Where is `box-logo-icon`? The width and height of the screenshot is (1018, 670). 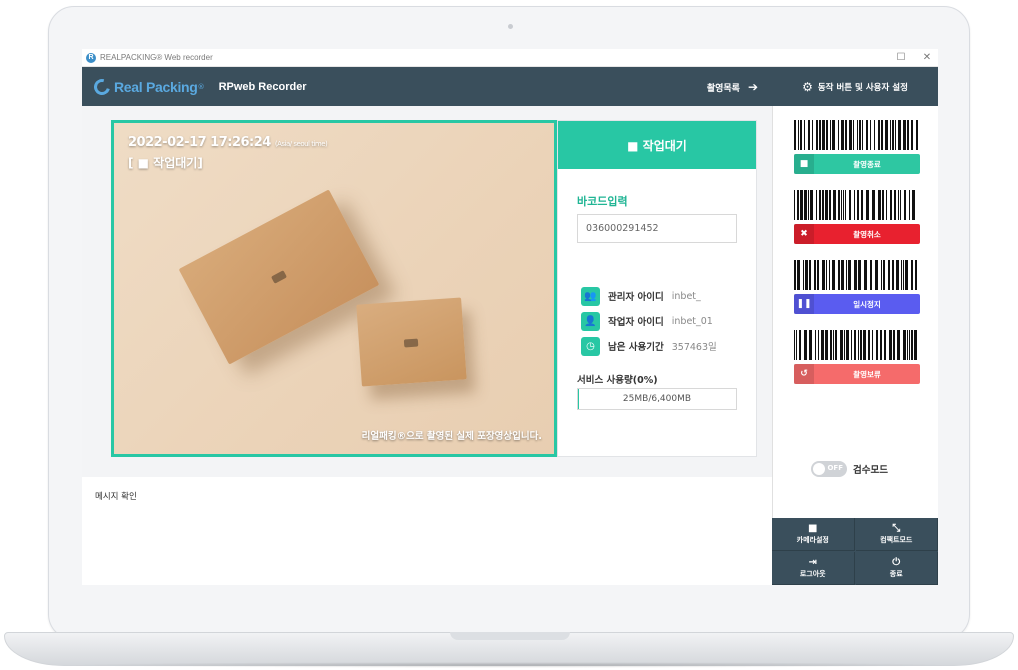
box-logo-icon is located at coordinates (411, 343).